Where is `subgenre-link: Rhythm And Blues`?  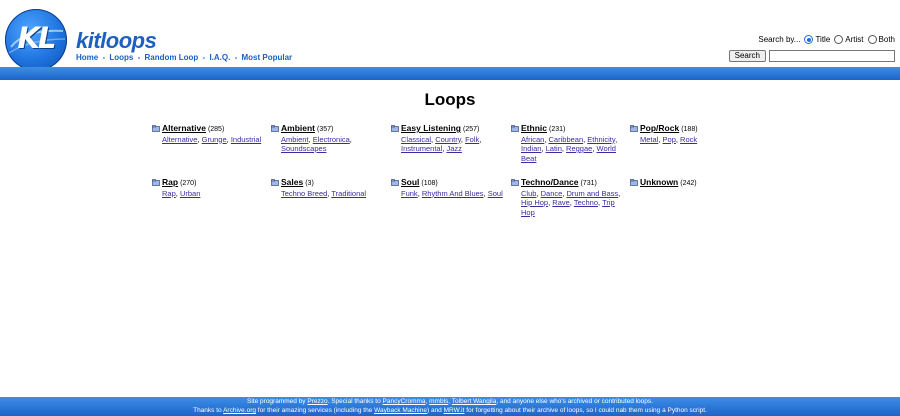
subgenre-link: Rhythm And Blues is located at coordinates (453, 193).